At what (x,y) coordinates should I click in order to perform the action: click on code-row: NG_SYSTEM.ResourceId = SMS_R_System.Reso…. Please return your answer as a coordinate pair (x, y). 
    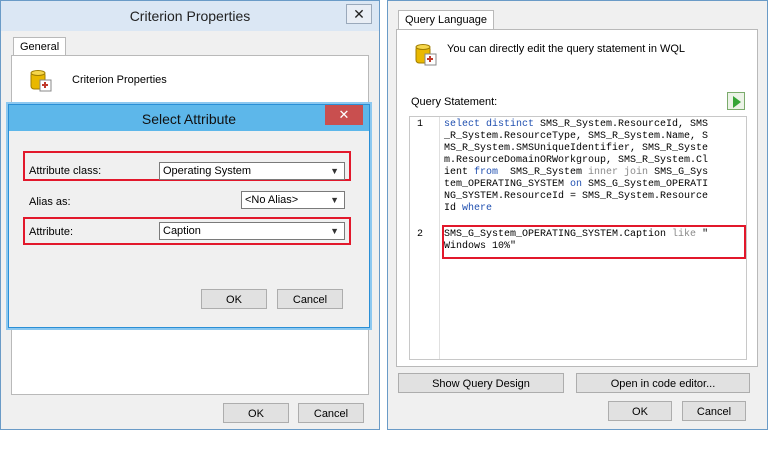
    Looking at the image, I should click on (576, 197).